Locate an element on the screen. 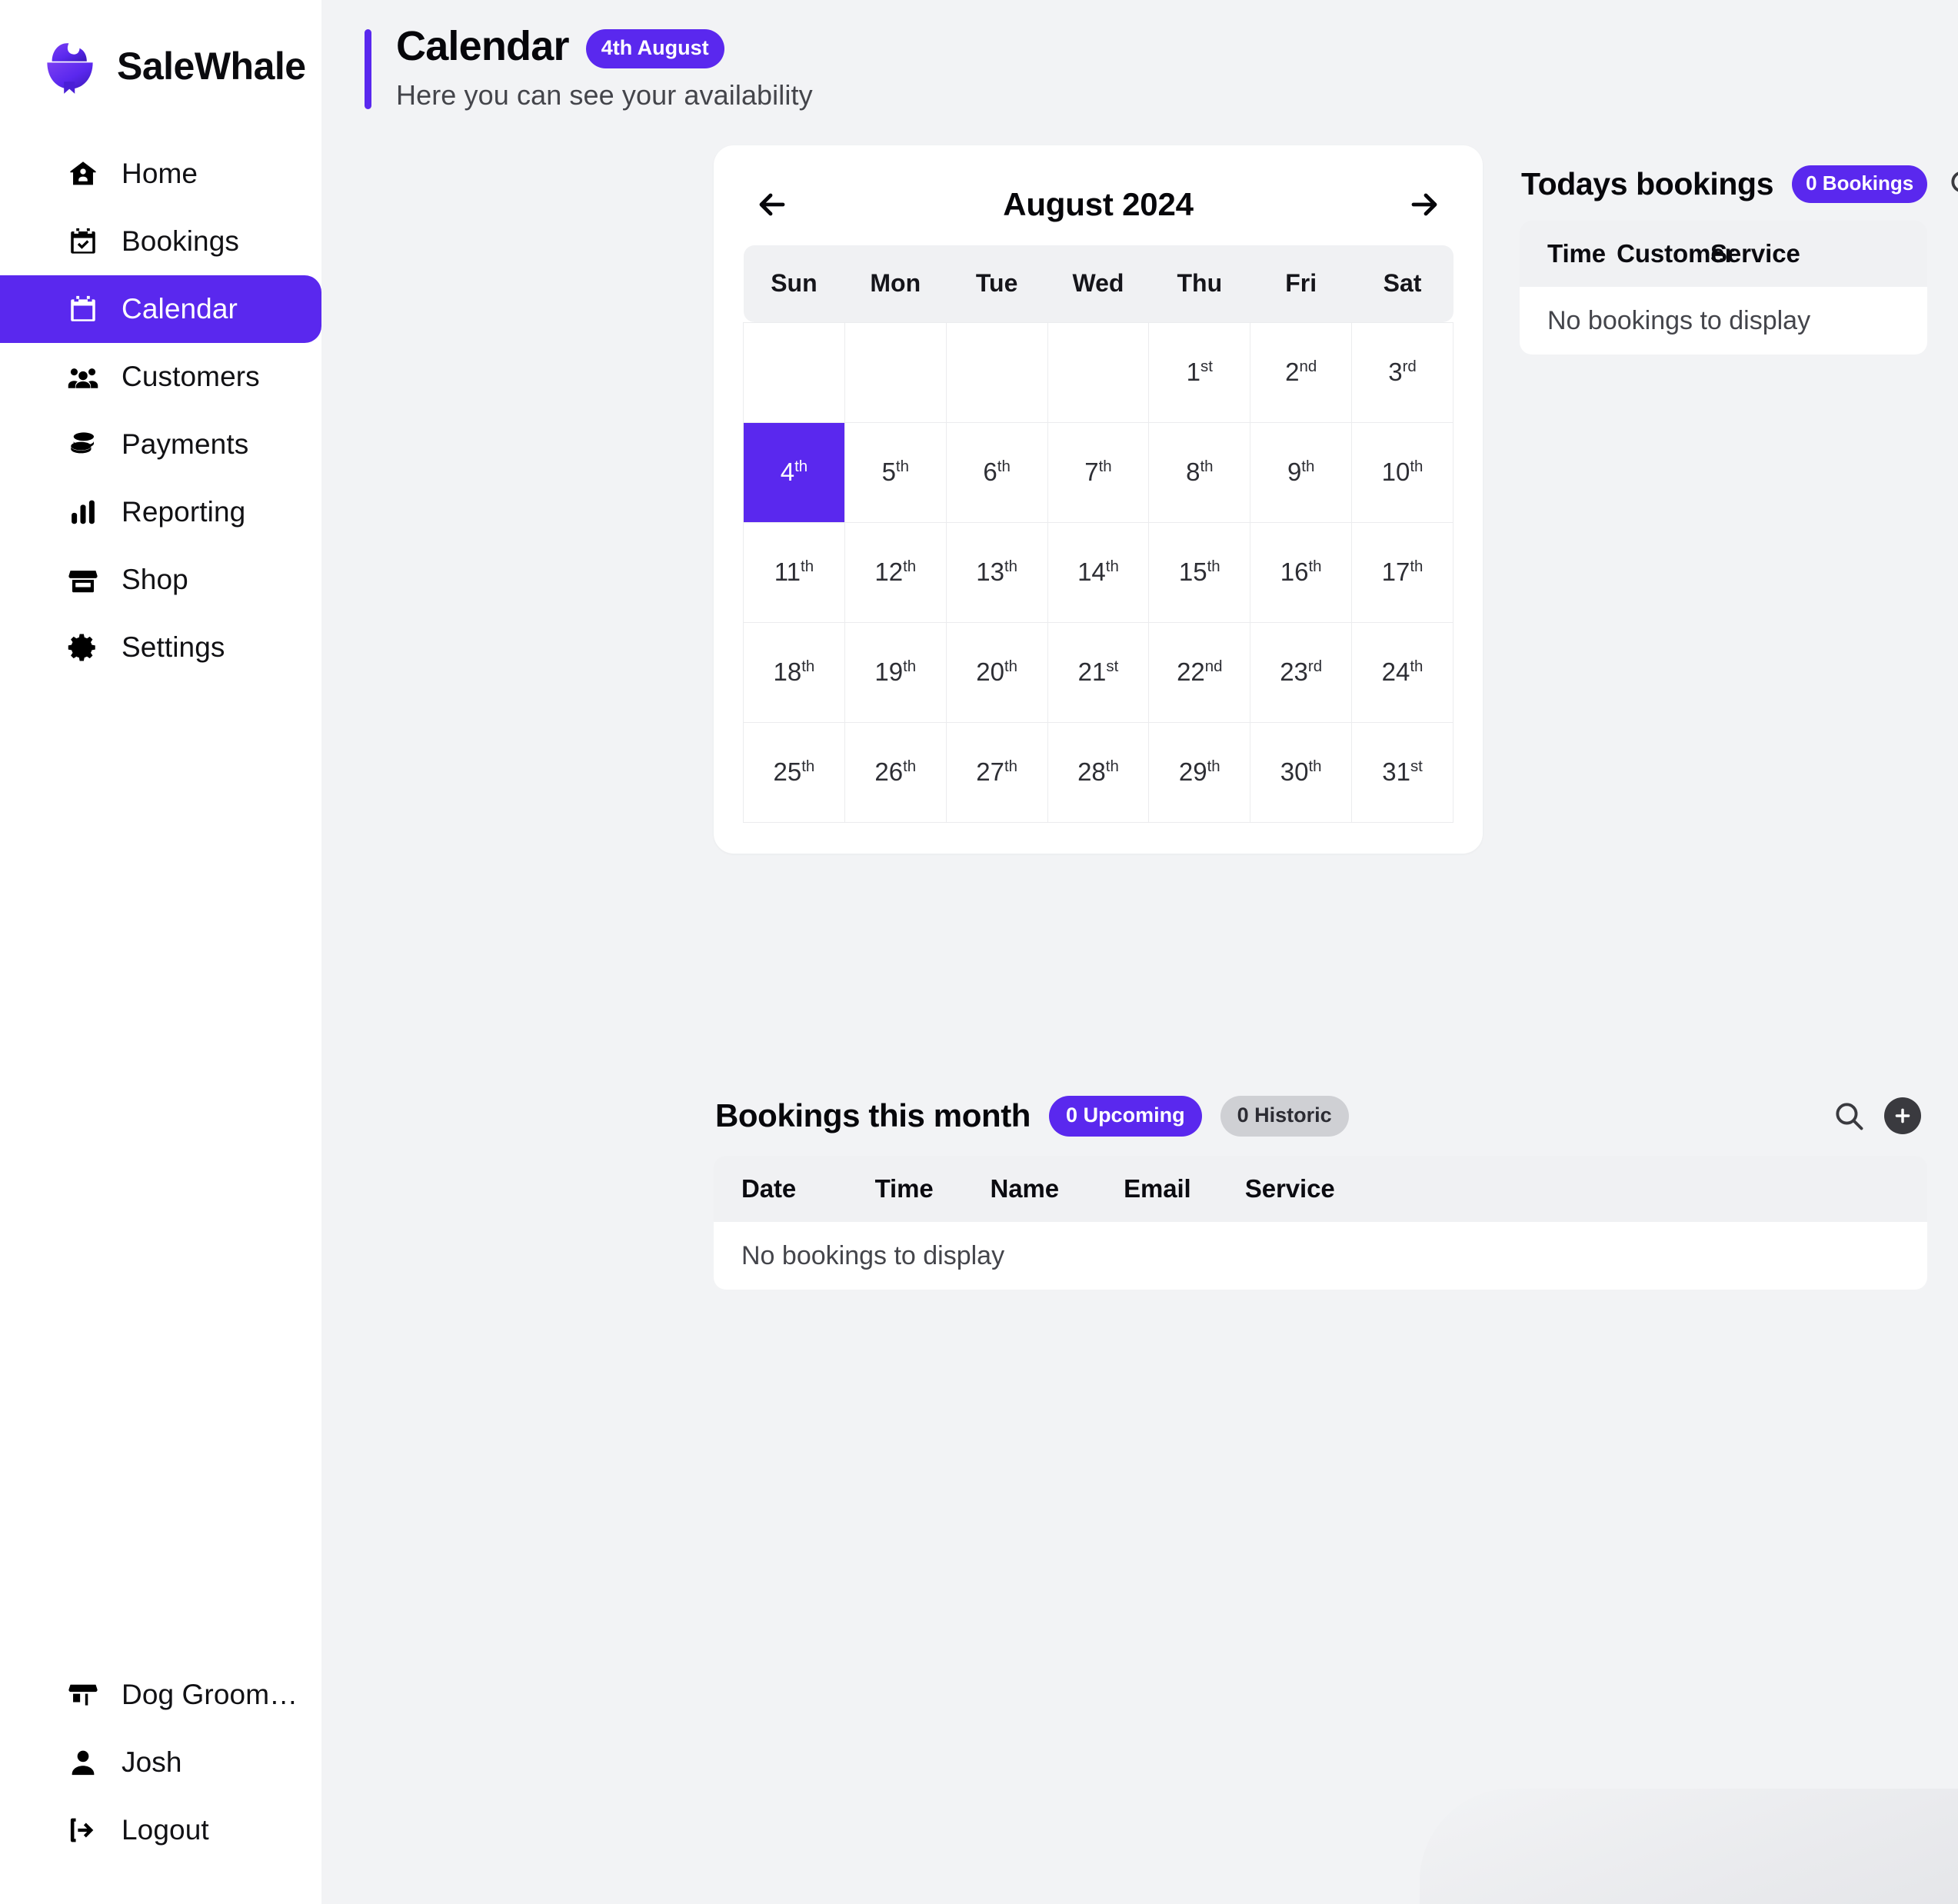 The image size is (1958, 1904). calendar-day-18: 18th is located at coordinates (794, 672).